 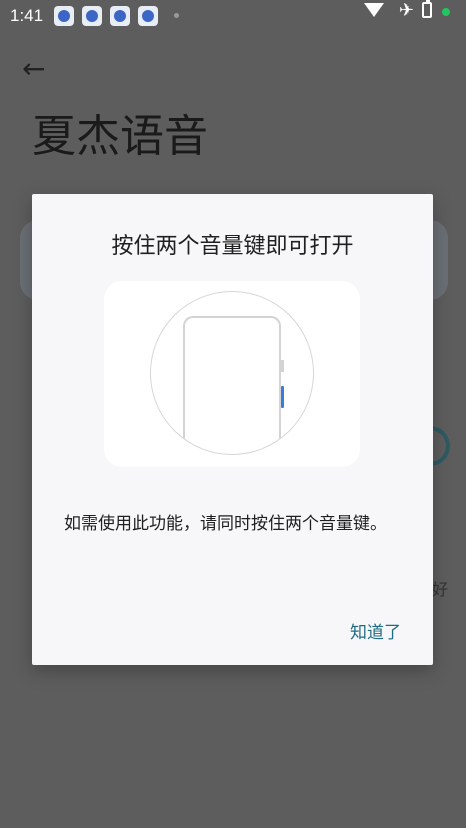 I want to click on illustration-circle, so click(x=232, y=373).